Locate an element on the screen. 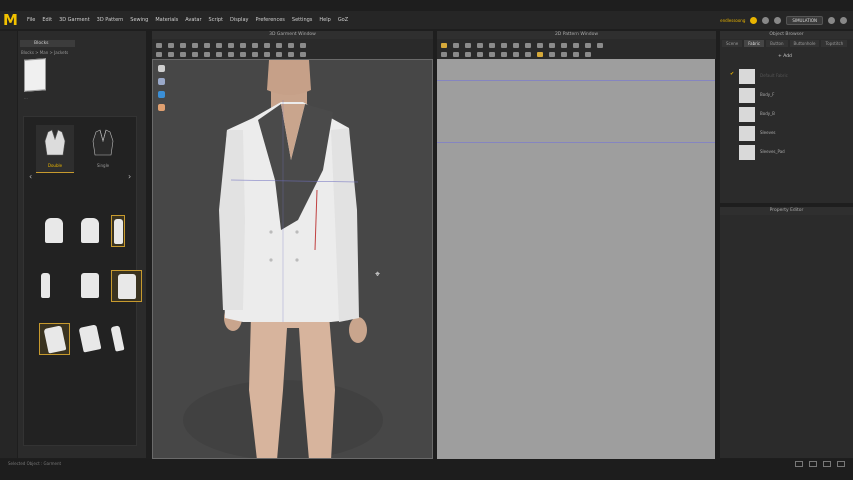  add-fabric-button: + Add is located at coordinates (785, 56).